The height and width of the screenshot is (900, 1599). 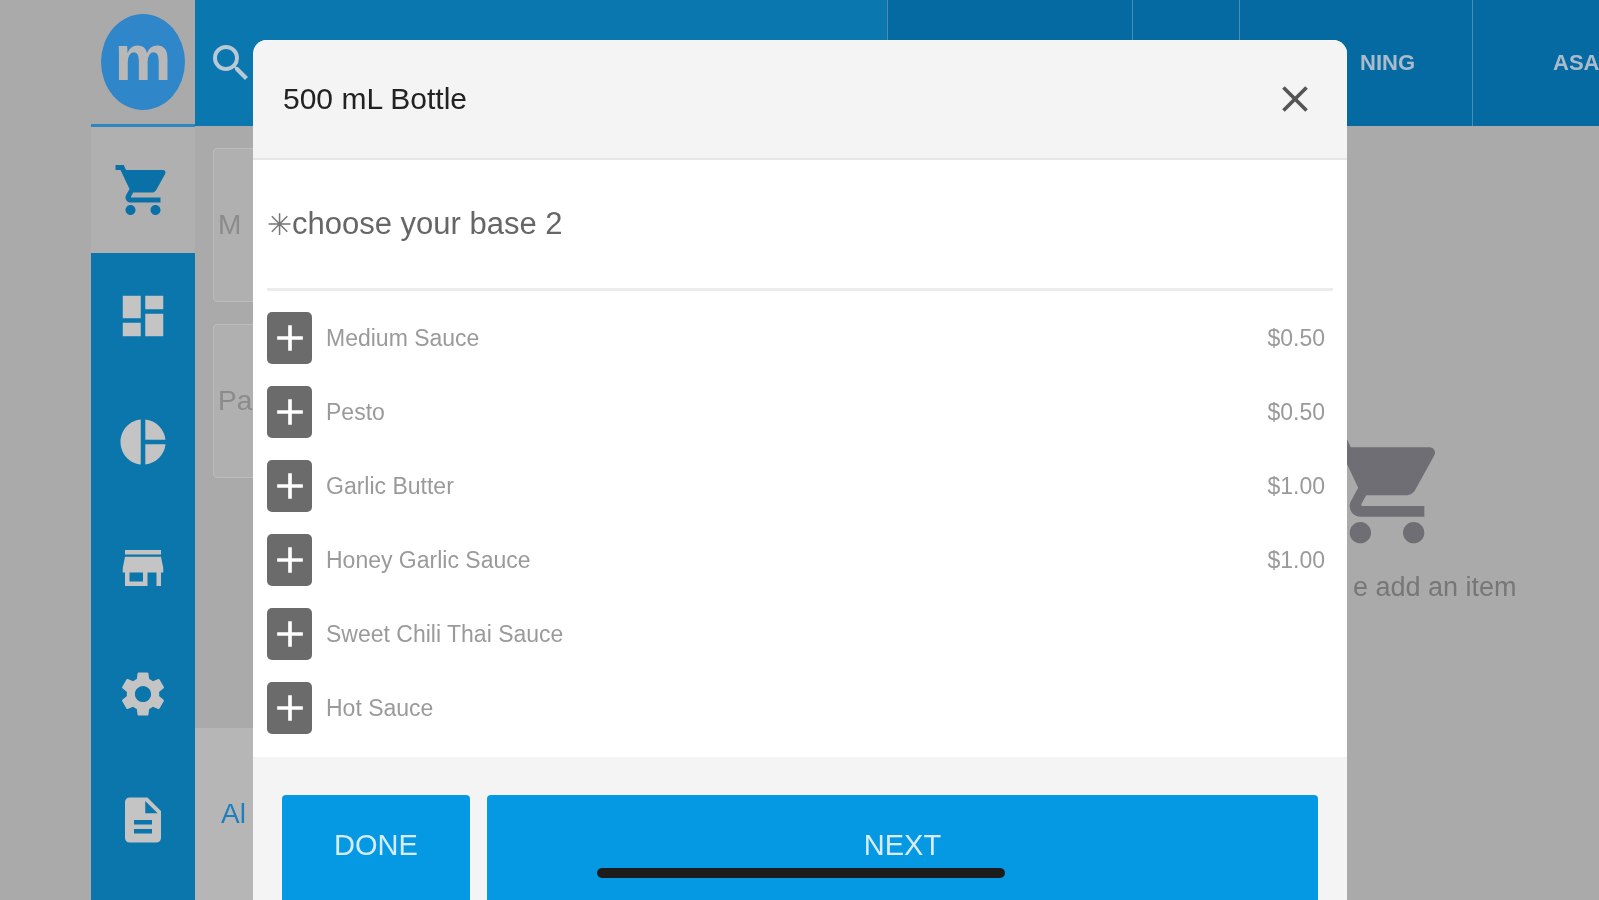 I want to click on required-mark: ✳, so click(x=279, y=224).